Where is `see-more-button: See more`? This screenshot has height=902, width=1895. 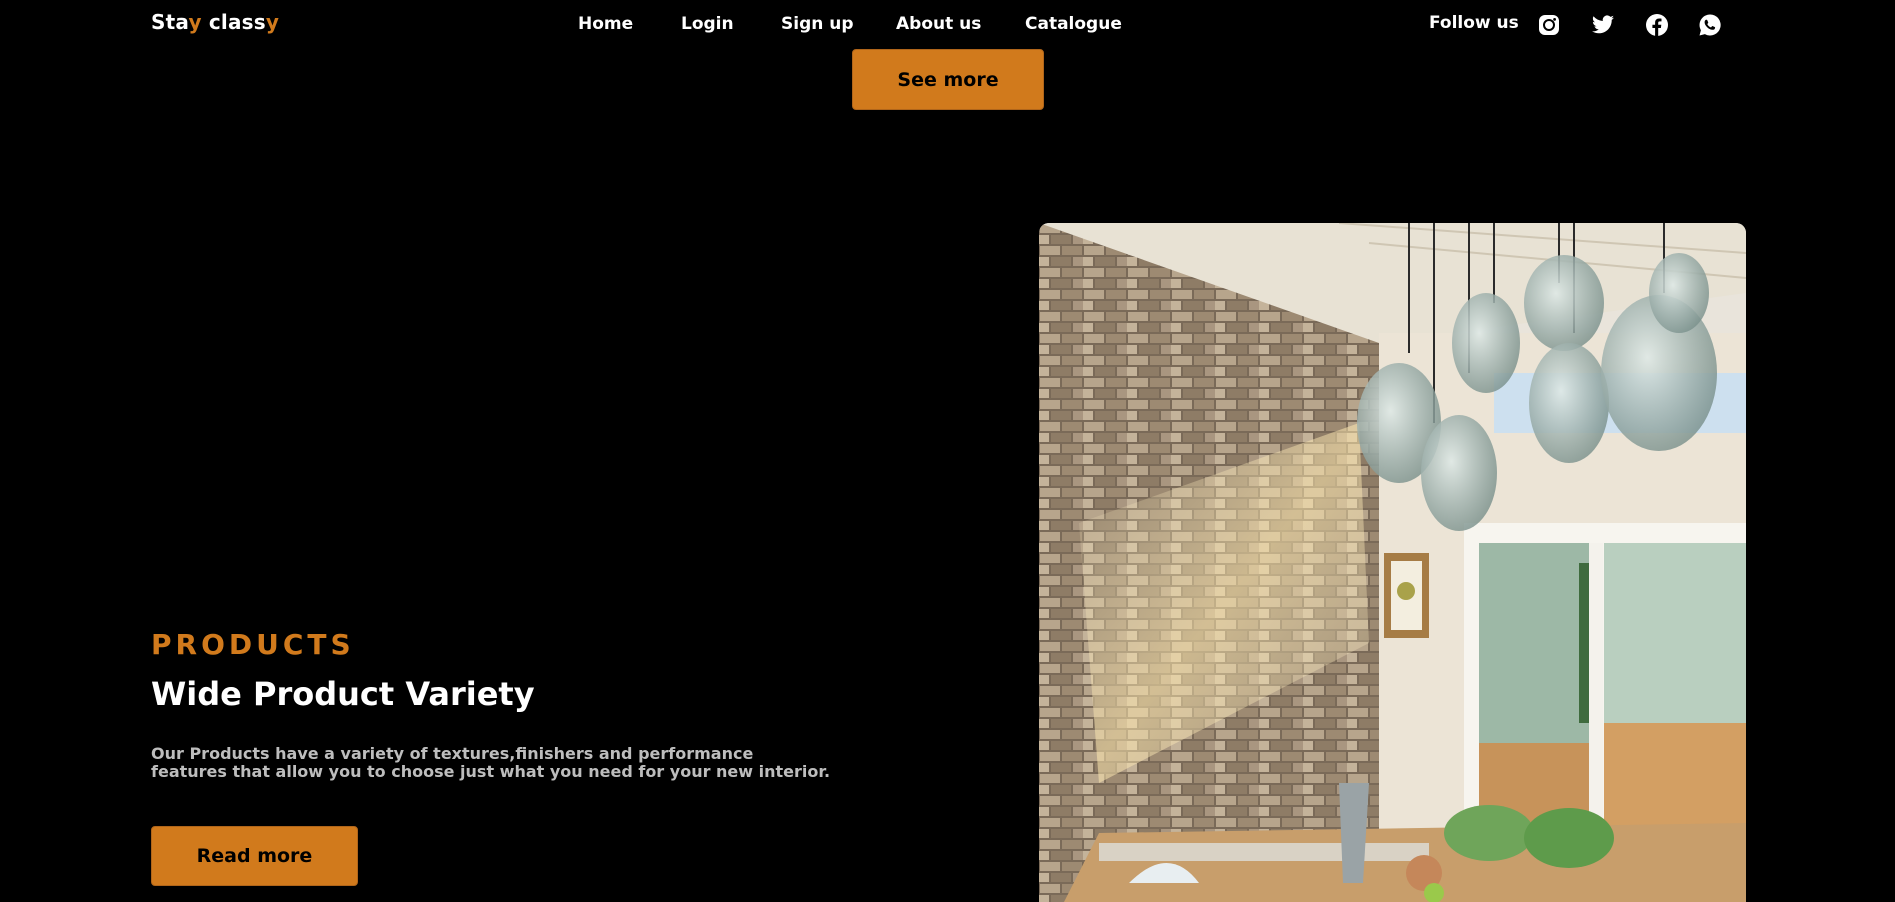
see-more-button: See more is located at coordinates (948, 79).